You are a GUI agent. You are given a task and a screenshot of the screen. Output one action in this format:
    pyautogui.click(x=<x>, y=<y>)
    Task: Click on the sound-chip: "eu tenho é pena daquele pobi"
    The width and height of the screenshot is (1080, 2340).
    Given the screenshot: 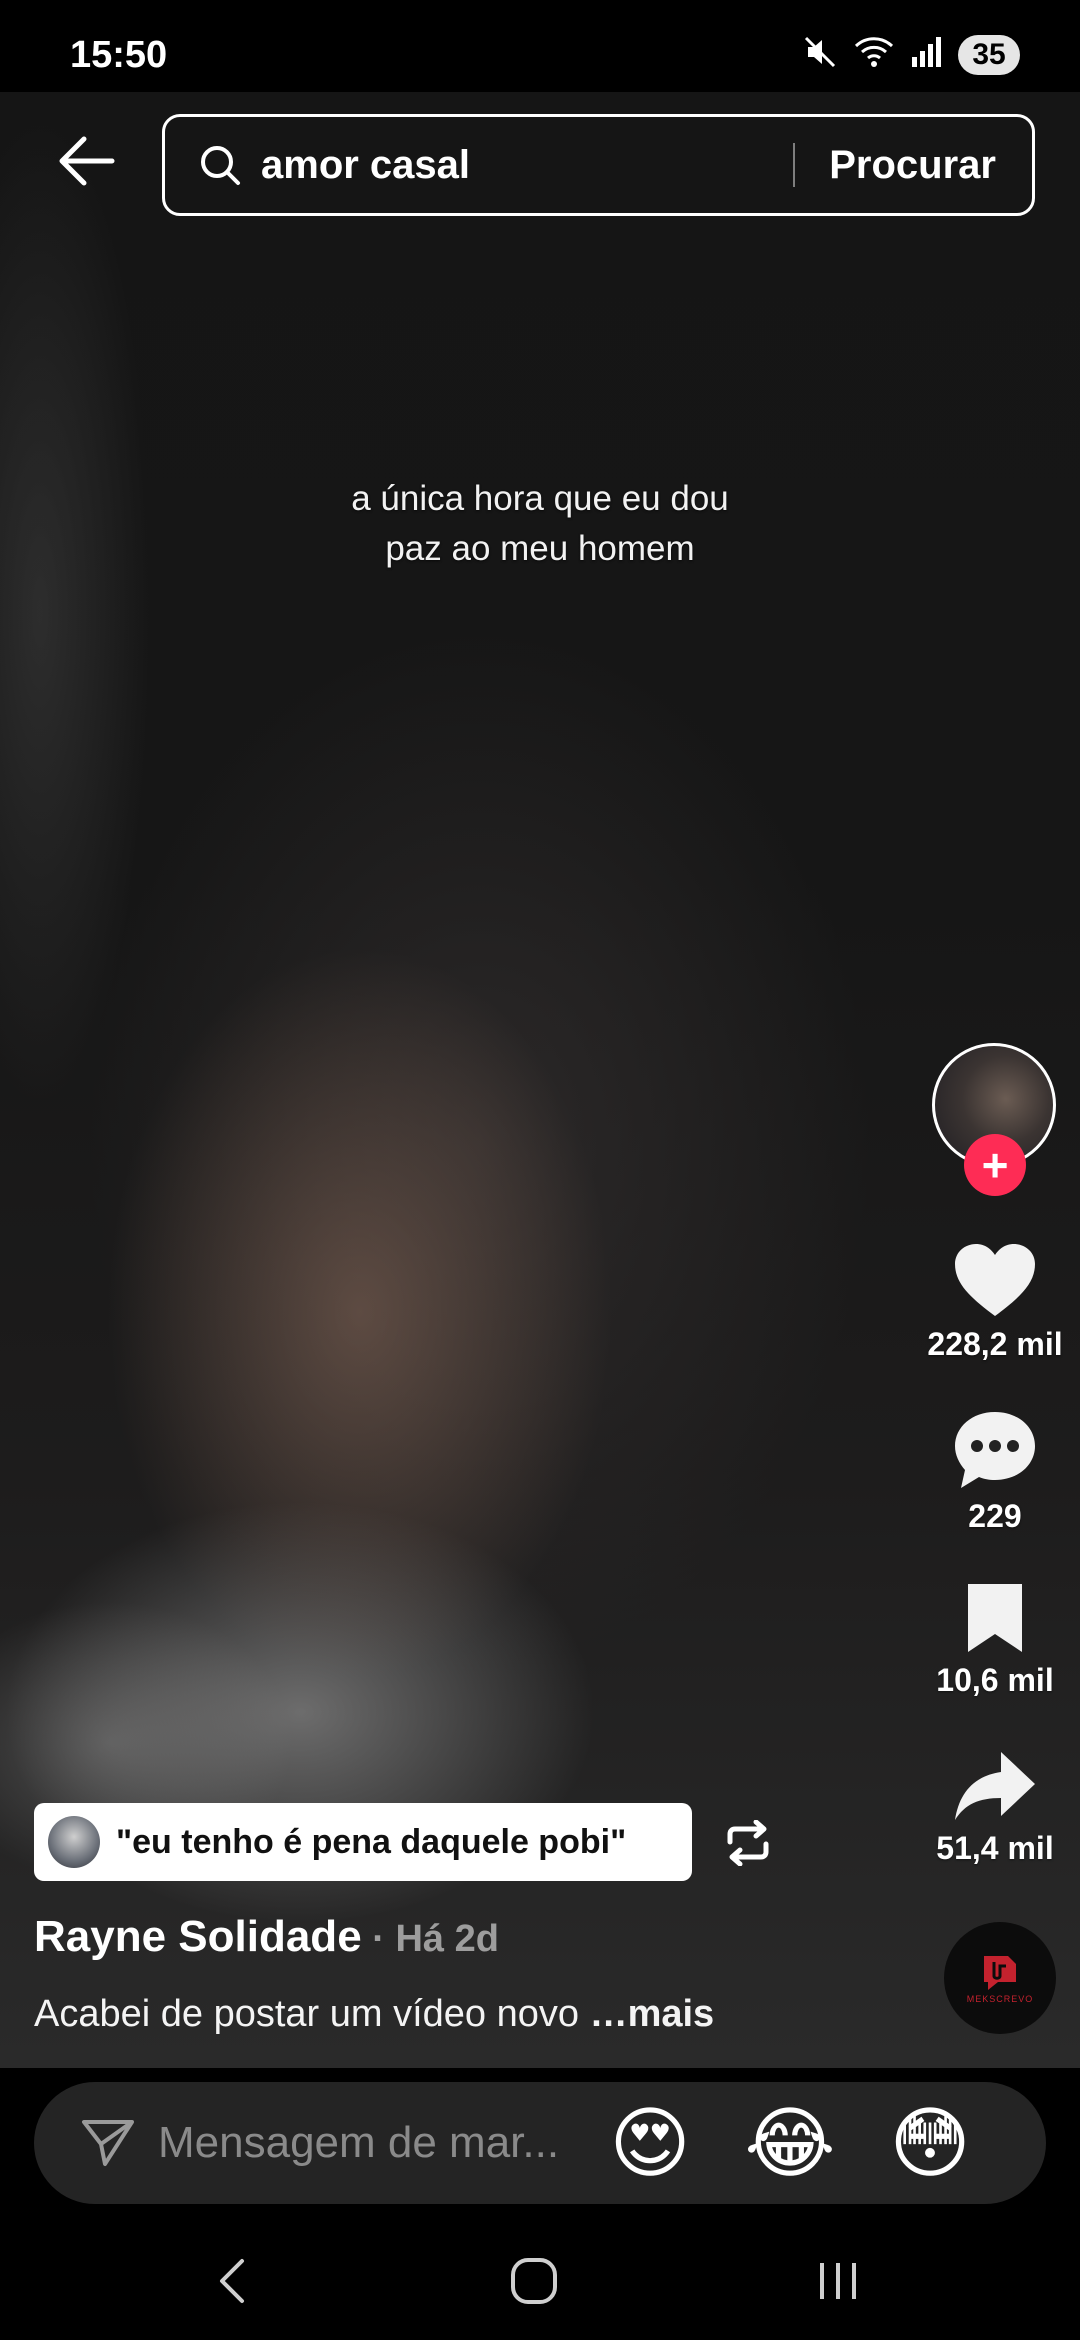 What is the action you would take?
    pyautogui.click(x=363, y=1842)
    